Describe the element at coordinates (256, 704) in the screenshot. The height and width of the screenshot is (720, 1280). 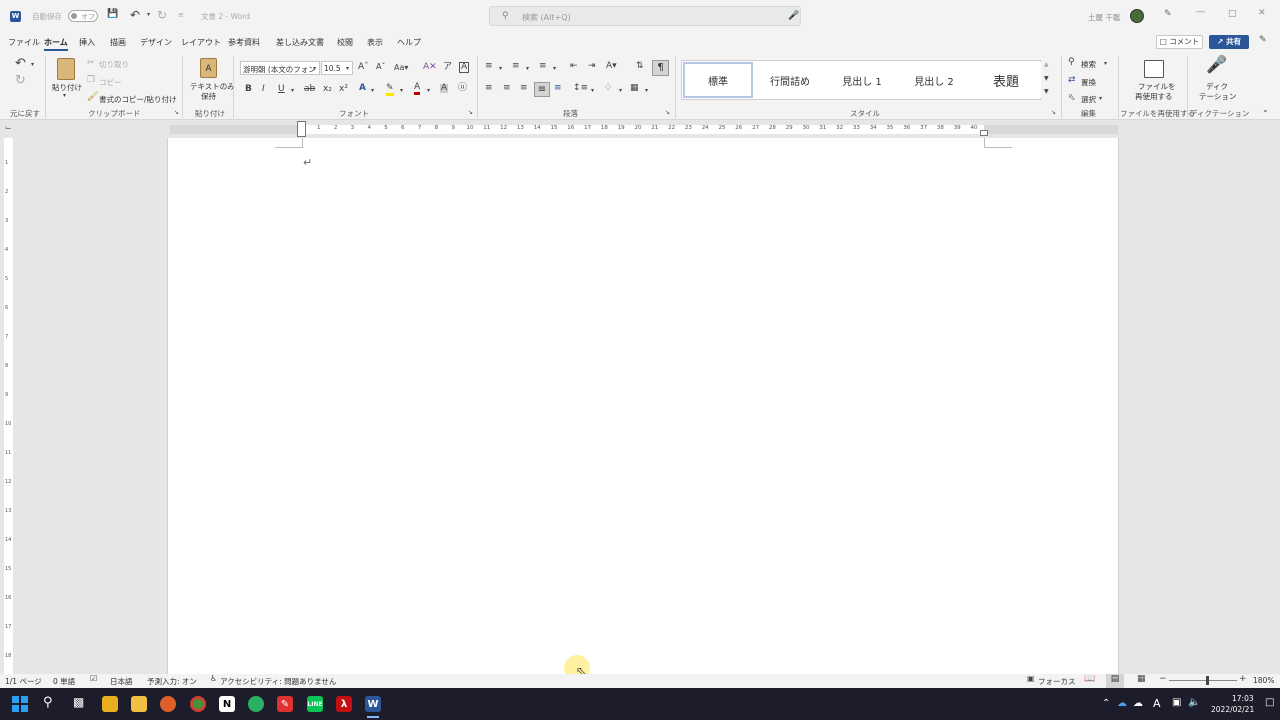
I see `chat-app-icon` at that location.